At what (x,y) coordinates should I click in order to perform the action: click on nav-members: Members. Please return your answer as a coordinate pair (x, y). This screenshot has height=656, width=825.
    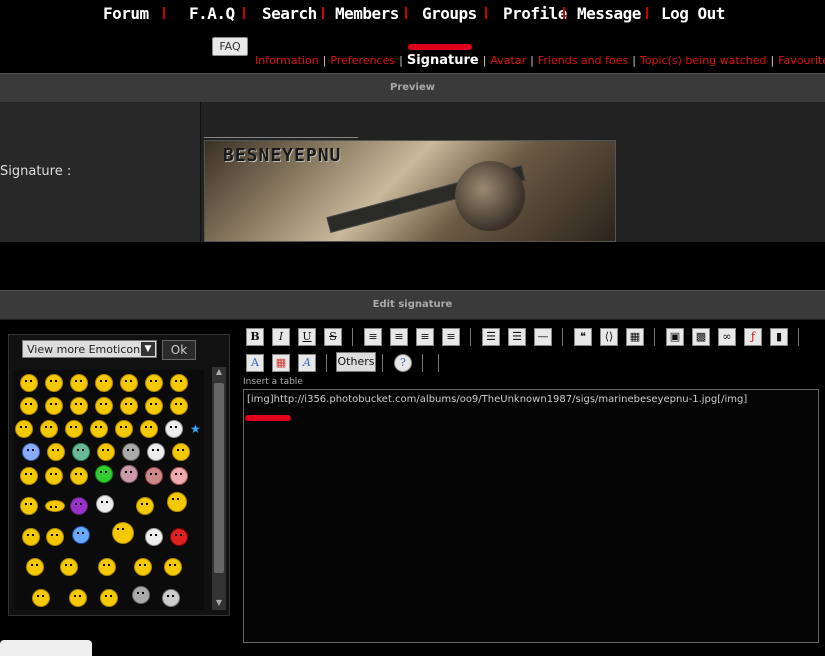
    Looking at the image, I should click on (367, 13).